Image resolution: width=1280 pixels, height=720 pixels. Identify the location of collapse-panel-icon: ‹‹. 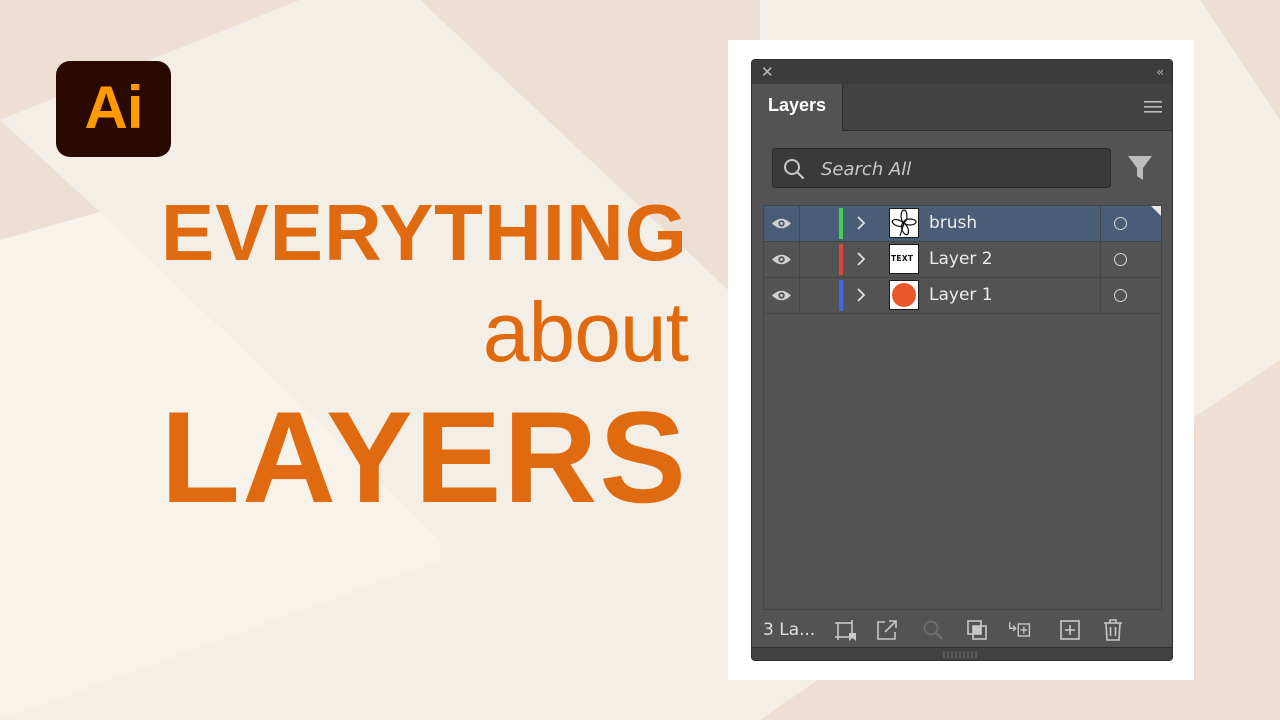
(1159, 72).